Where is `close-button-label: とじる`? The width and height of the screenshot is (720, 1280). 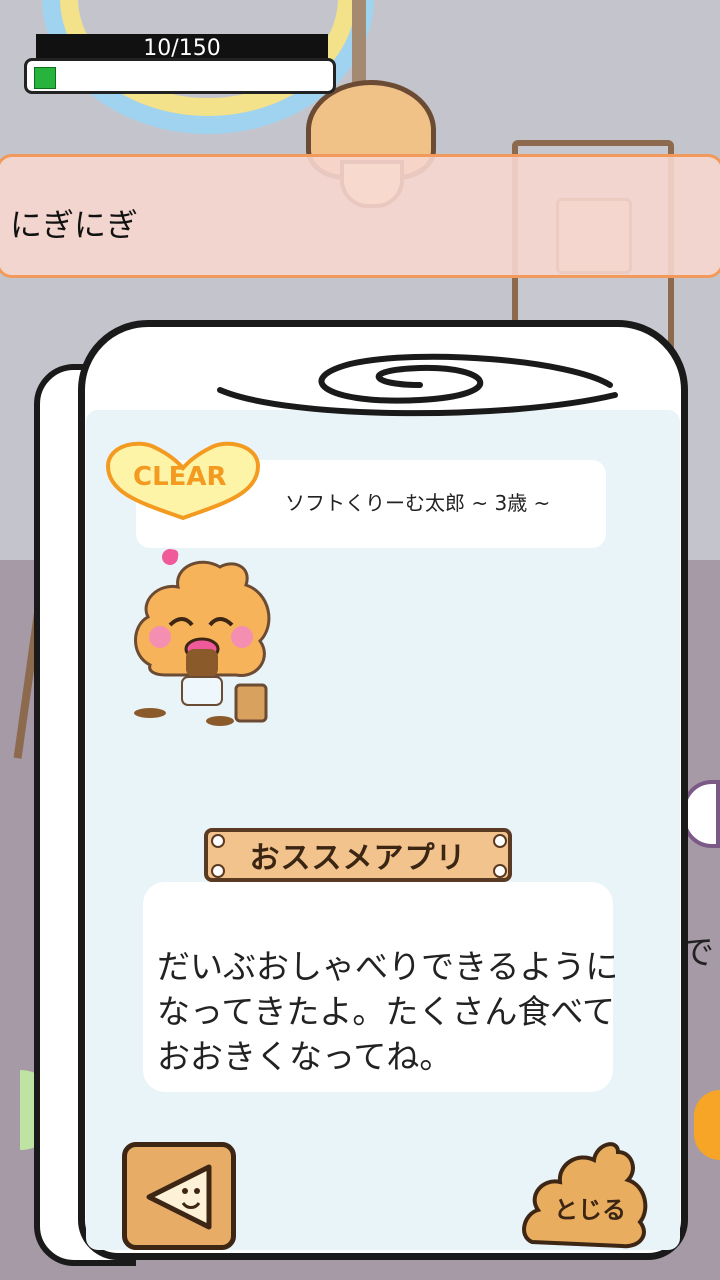
close-button-label: とじる is located at coordinates (590, 1207).